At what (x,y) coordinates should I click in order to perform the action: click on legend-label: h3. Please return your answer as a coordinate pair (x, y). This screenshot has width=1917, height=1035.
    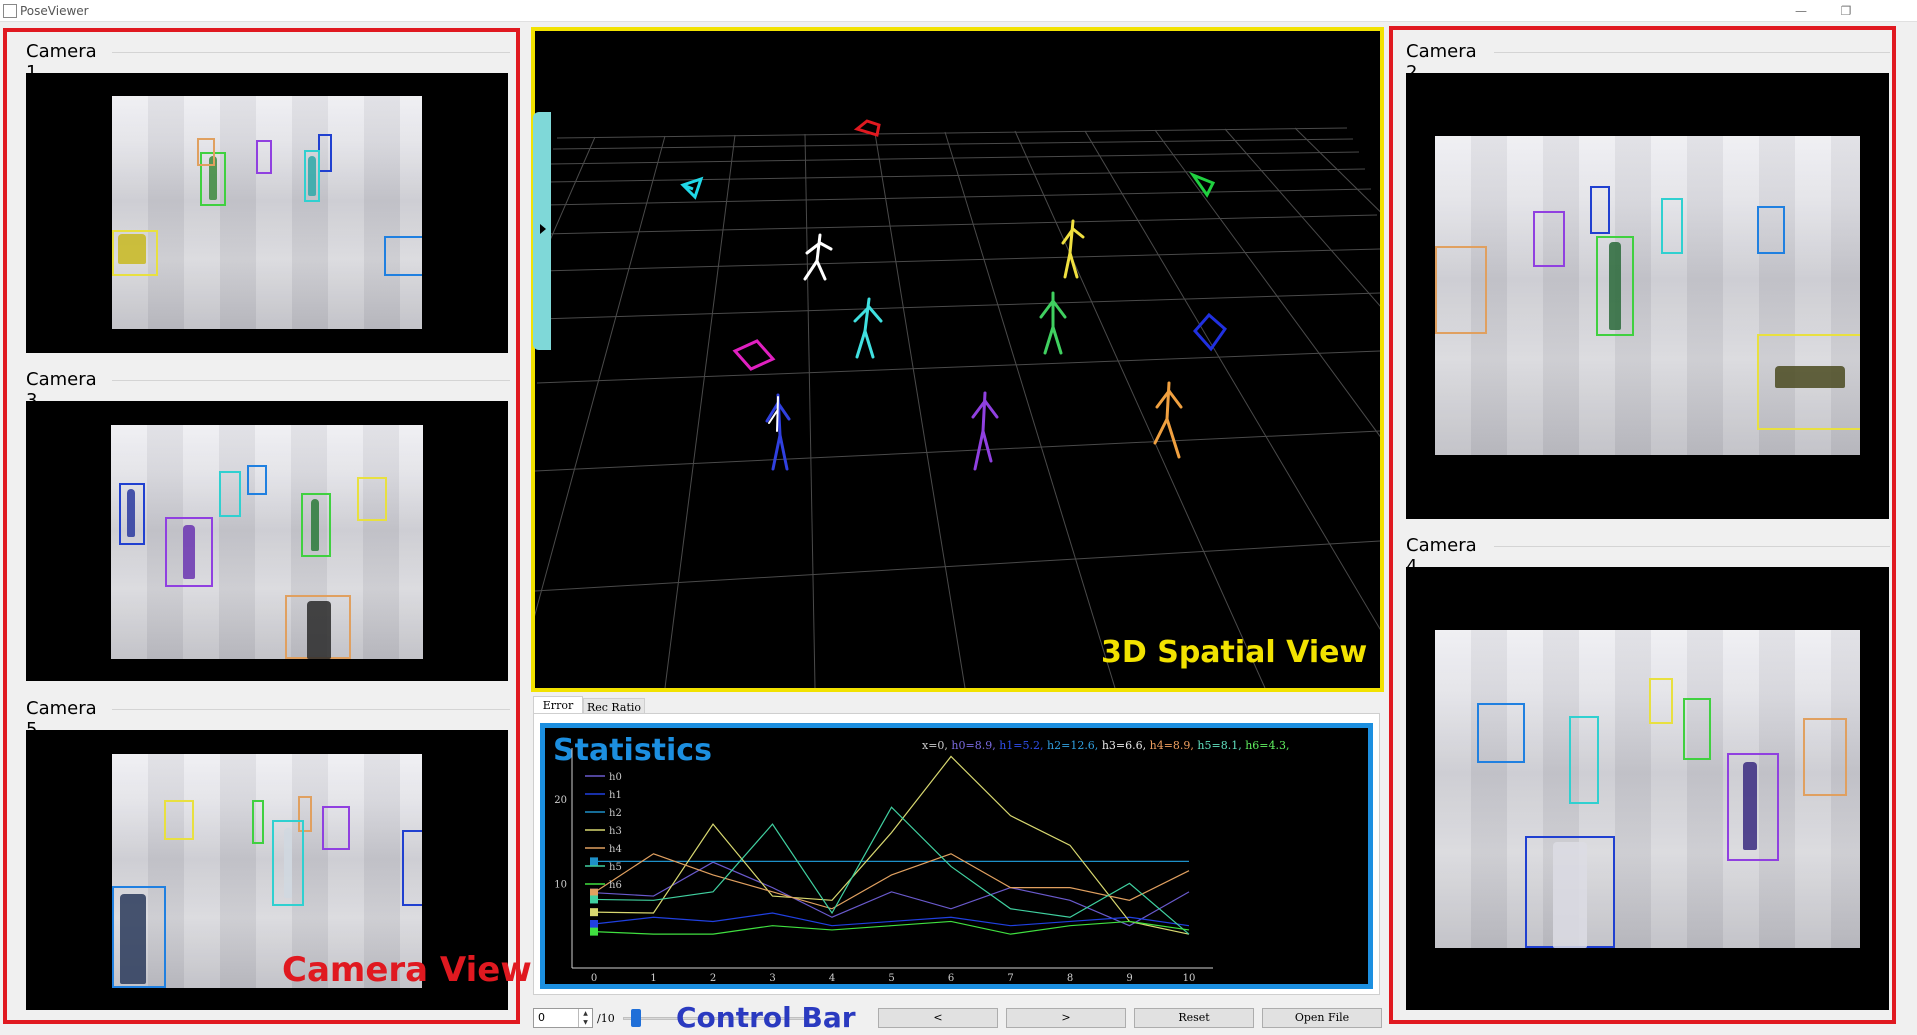
    Looking at the image, I should click on (615, 831).